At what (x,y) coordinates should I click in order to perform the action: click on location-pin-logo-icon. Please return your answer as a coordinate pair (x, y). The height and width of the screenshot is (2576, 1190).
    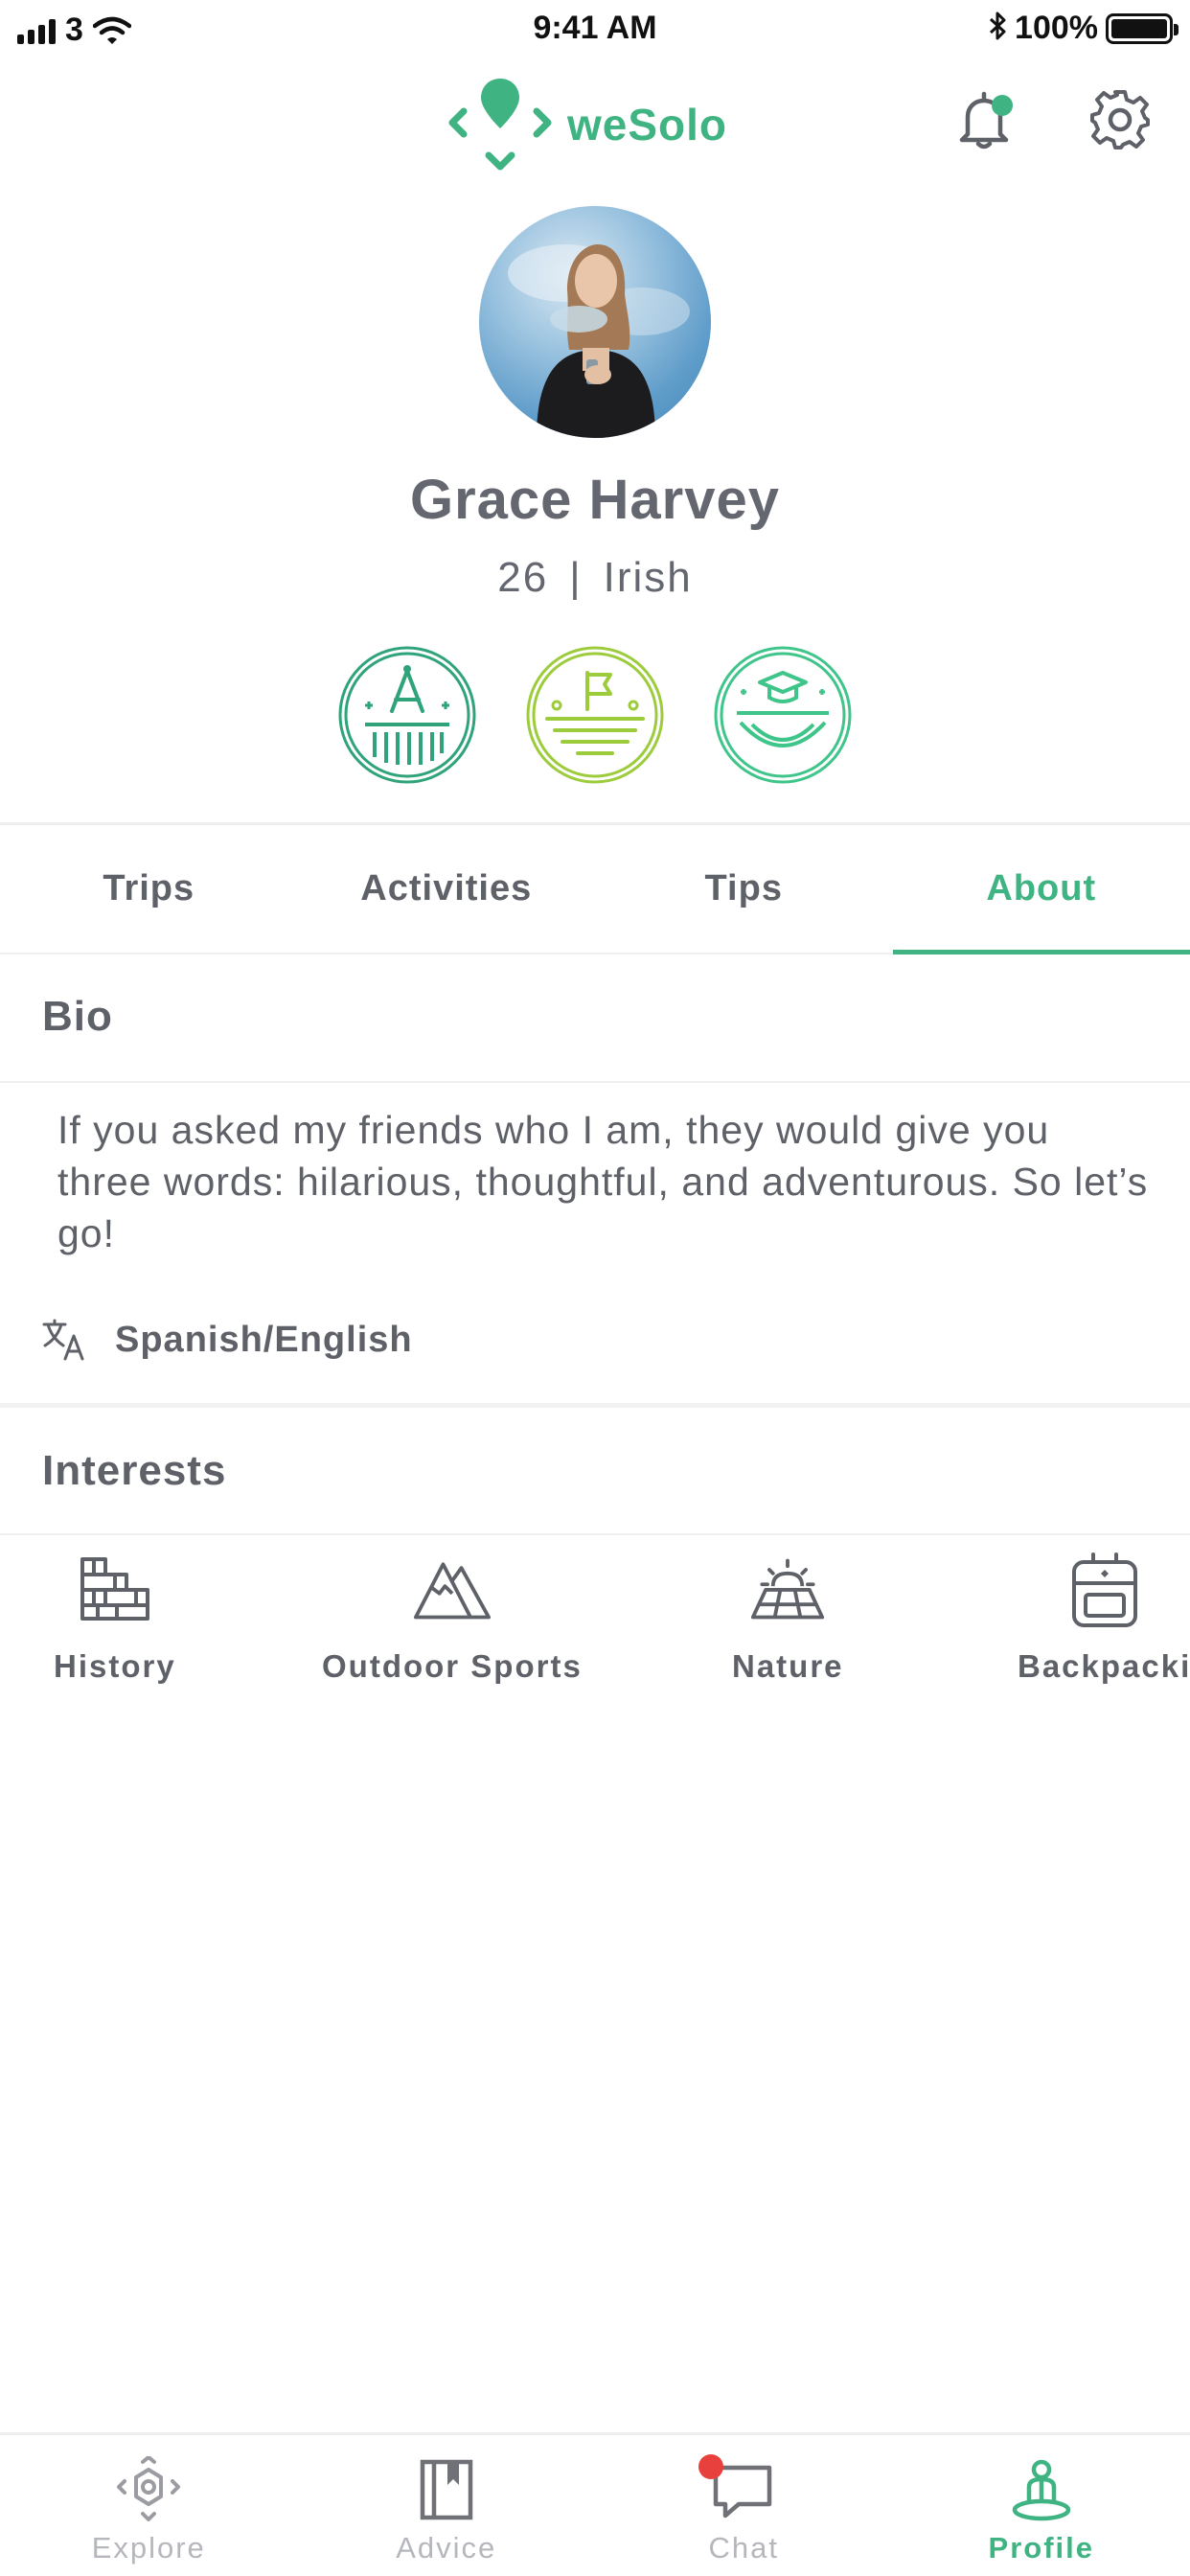
    Looking at the image, I should click on (500, 125).